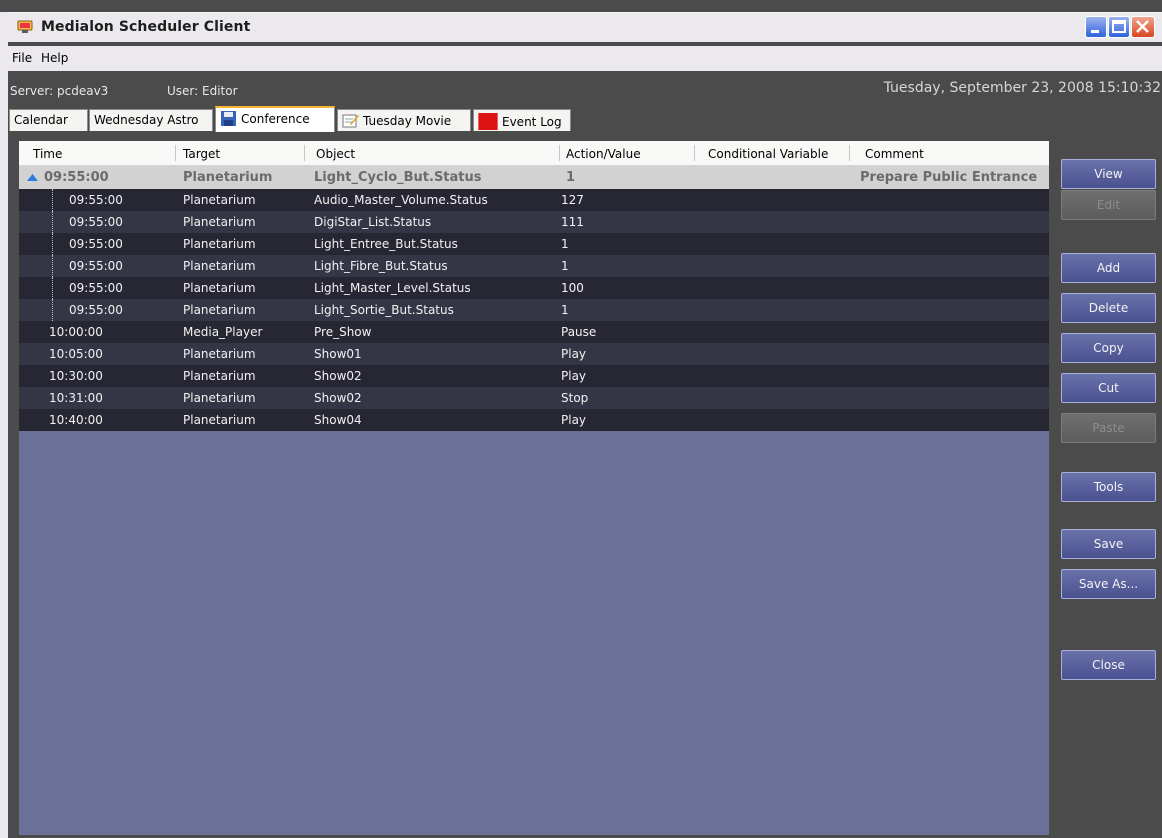 Image resolution: width=1162 pixels, height=838 pixels. I want to click on column-header-object: Object, so click(335, 154).